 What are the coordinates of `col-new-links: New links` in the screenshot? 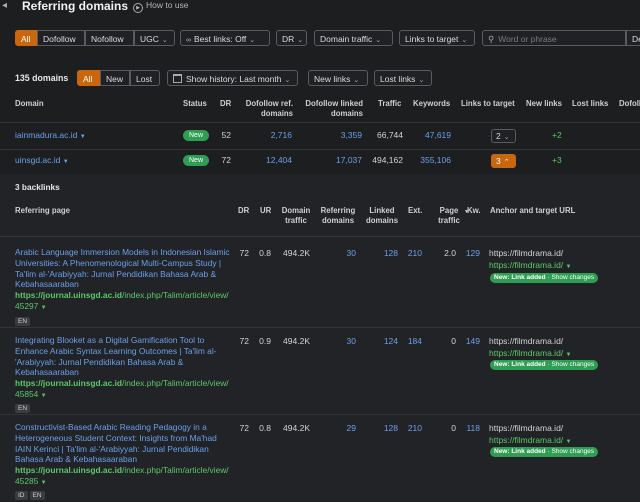 It's located at (544, 104).